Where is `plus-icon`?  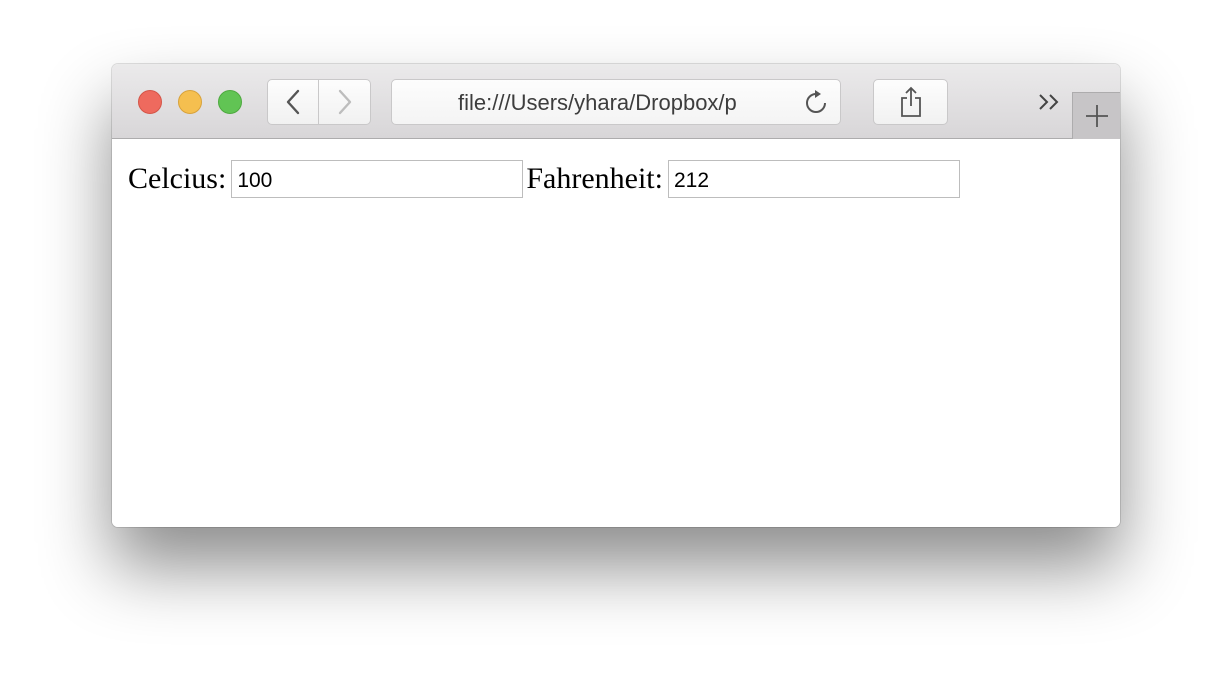
plus-icon is located at coordinates (1096, 116).